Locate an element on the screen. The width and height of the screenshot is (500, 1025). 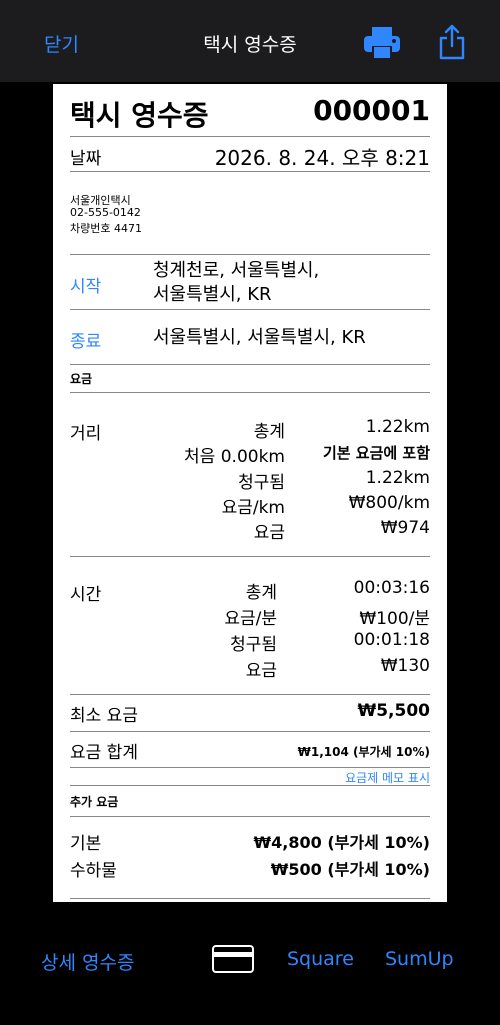
end-address: 서울특별시, 서울특별시, KR is located at coordinates (259, 337).